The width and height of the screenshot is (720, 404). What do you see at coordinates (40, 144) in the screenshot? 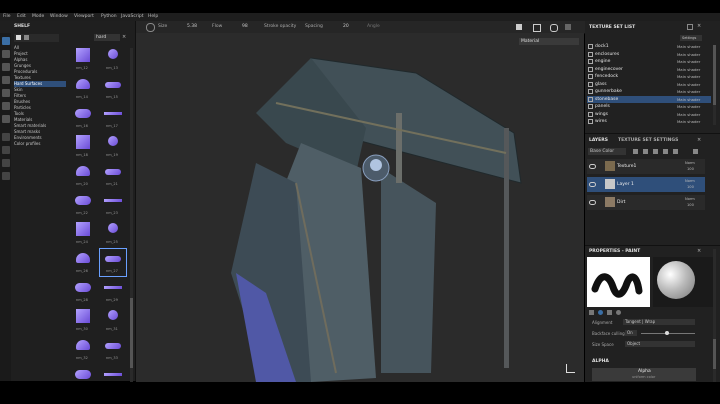
I see `shelf-category-color-profiles: Color profiles` at bounding box center [40, 144].